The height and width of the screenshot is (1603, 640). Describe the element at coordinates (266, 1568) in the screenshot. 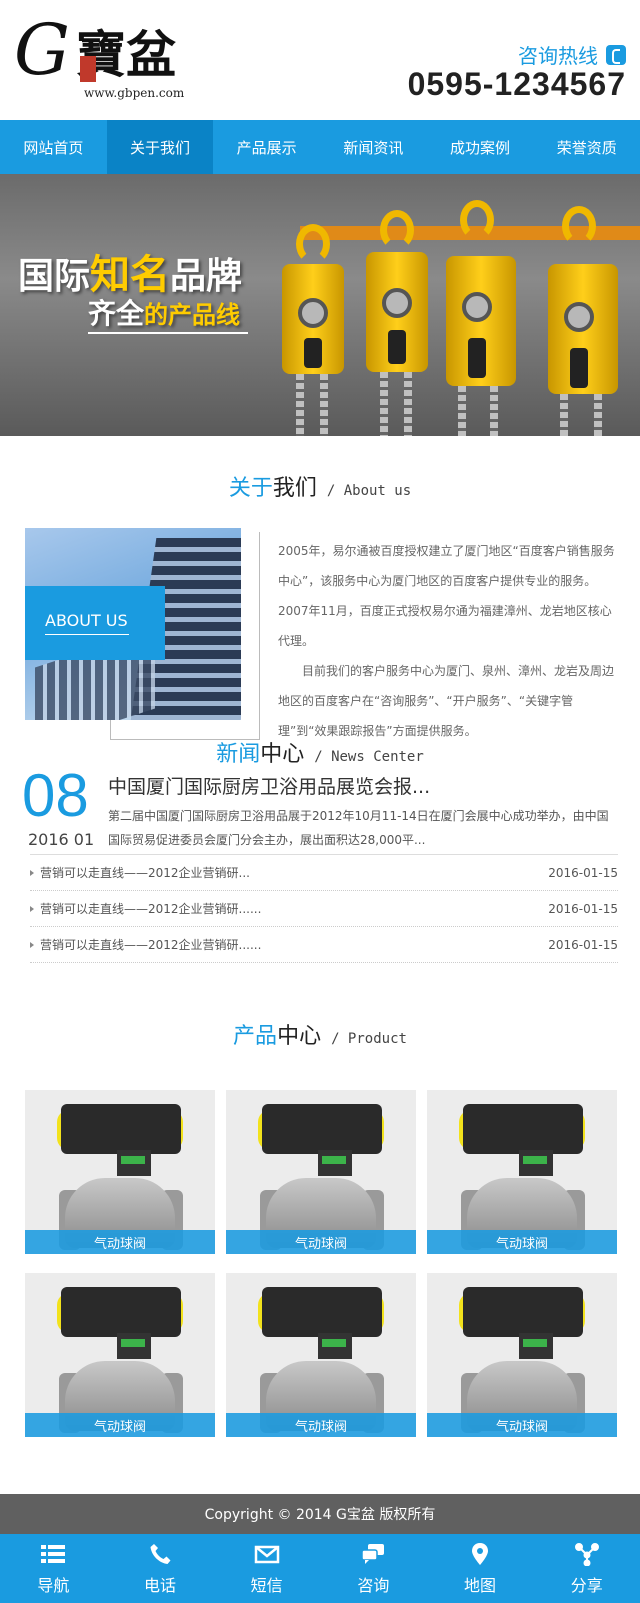

I see `bottom-bar-sms: 短信` at that location.